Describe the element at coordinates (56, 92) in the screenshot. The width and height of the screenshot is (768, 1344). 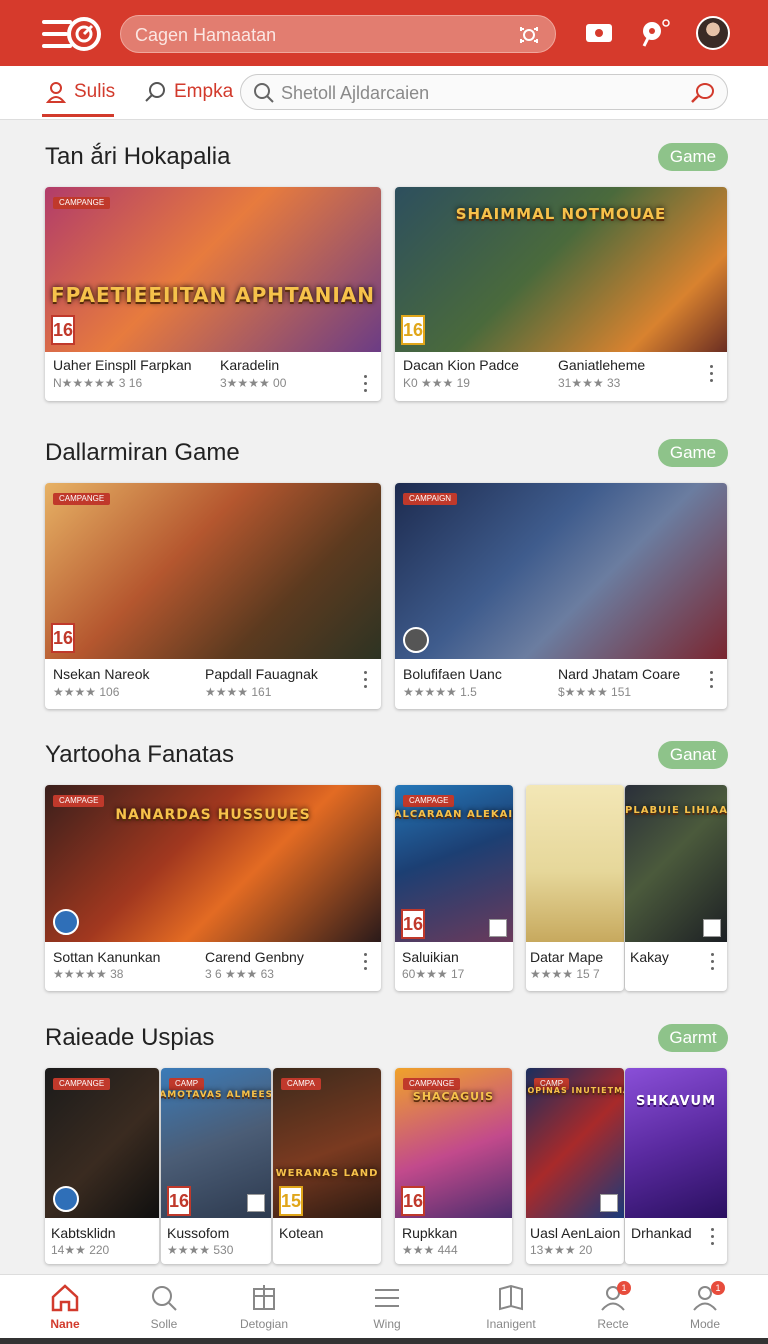
I see `person-icon` at that location.